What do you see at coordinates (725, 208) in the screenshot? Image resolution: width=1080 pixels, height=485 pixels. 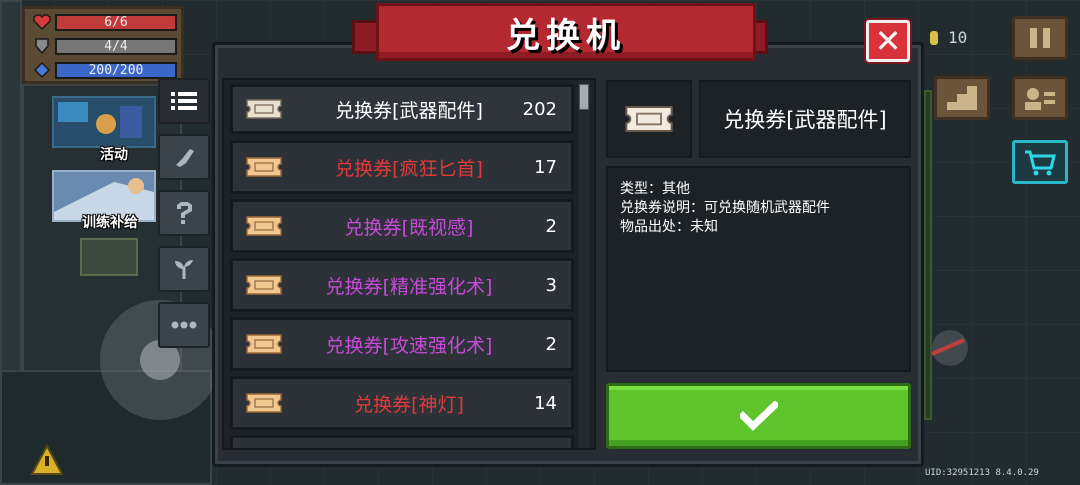 I see `detail-desc: 兑换券说明：可兑换随机武器配件` at bounding box center [725, 208].